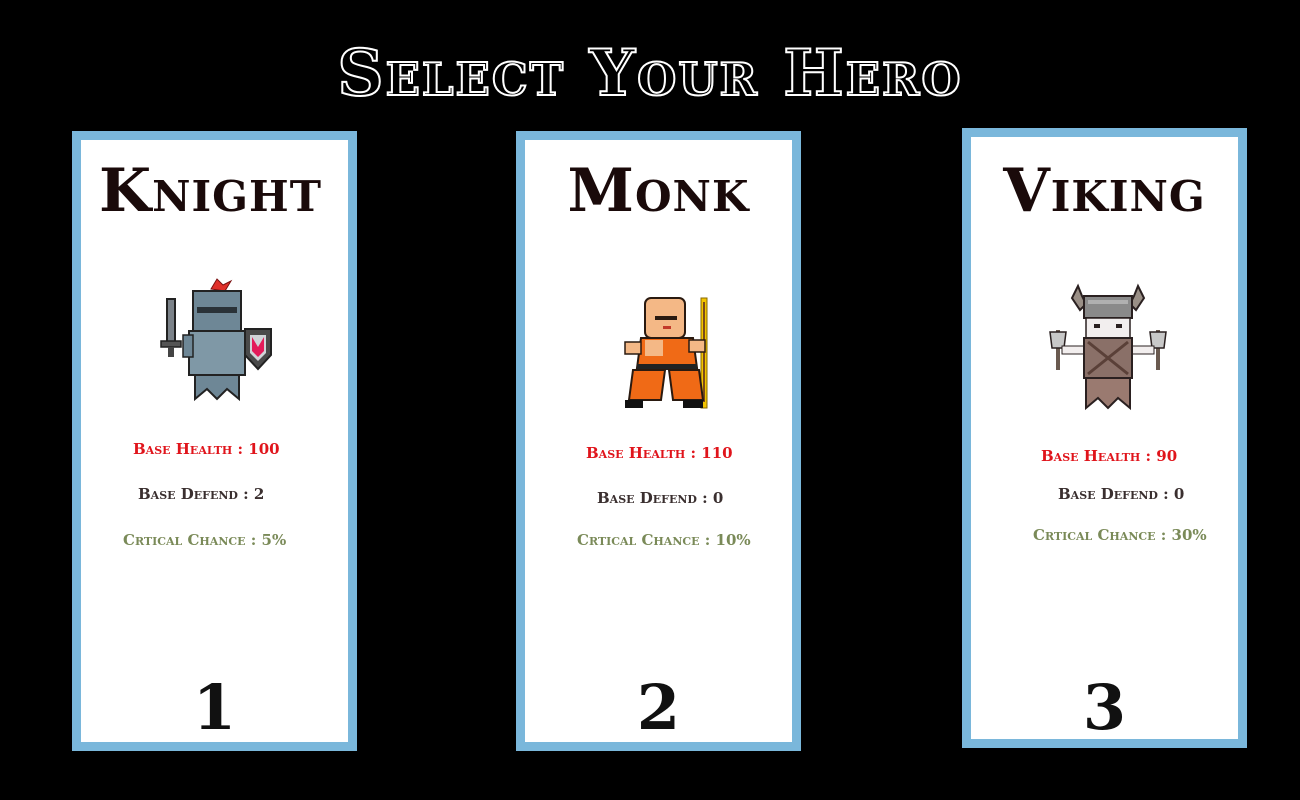  What do you see at coordinates (216, 340) in the screenshot?
I see `knight-sprite-icon` at bounding box center [216, 340].